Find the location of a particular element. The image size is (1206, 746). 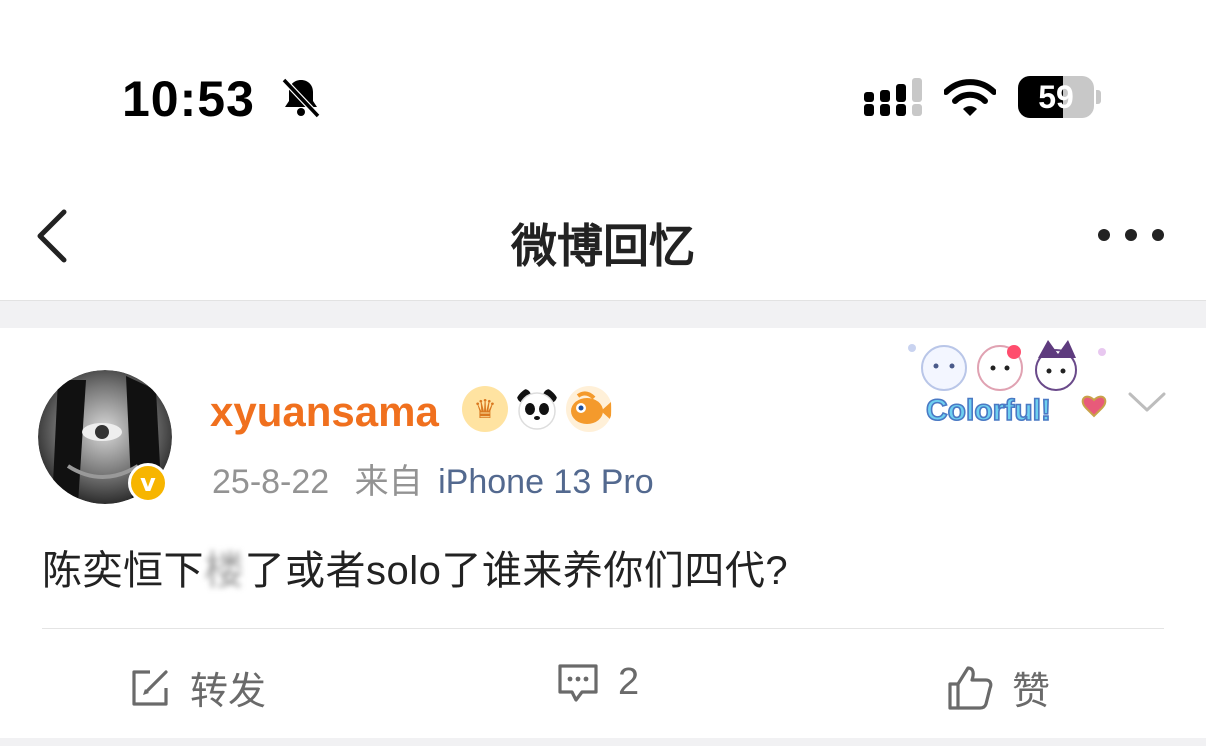

post-text-before: 陈奕恒下 is located at coordinates (123, 571).